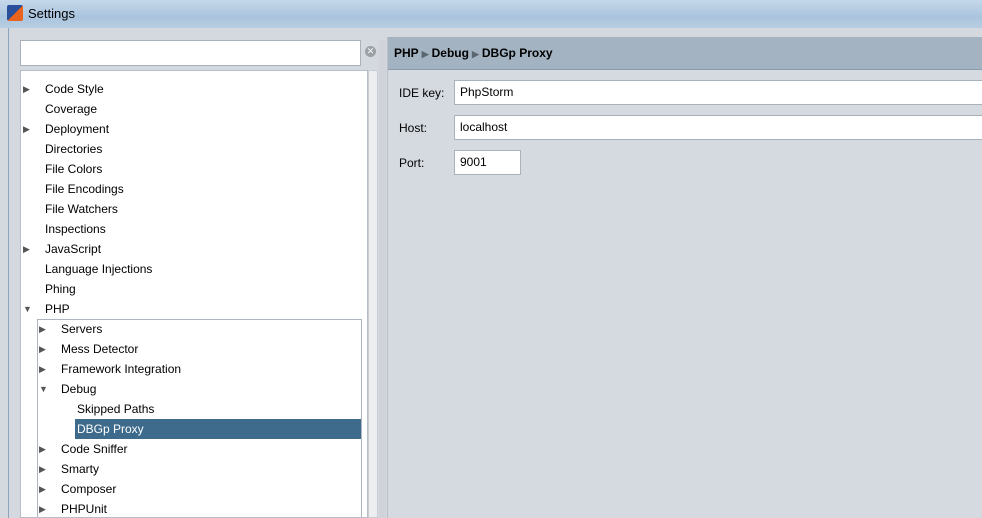  I want to click on tree-item-label: Composer, so click(89, 489).